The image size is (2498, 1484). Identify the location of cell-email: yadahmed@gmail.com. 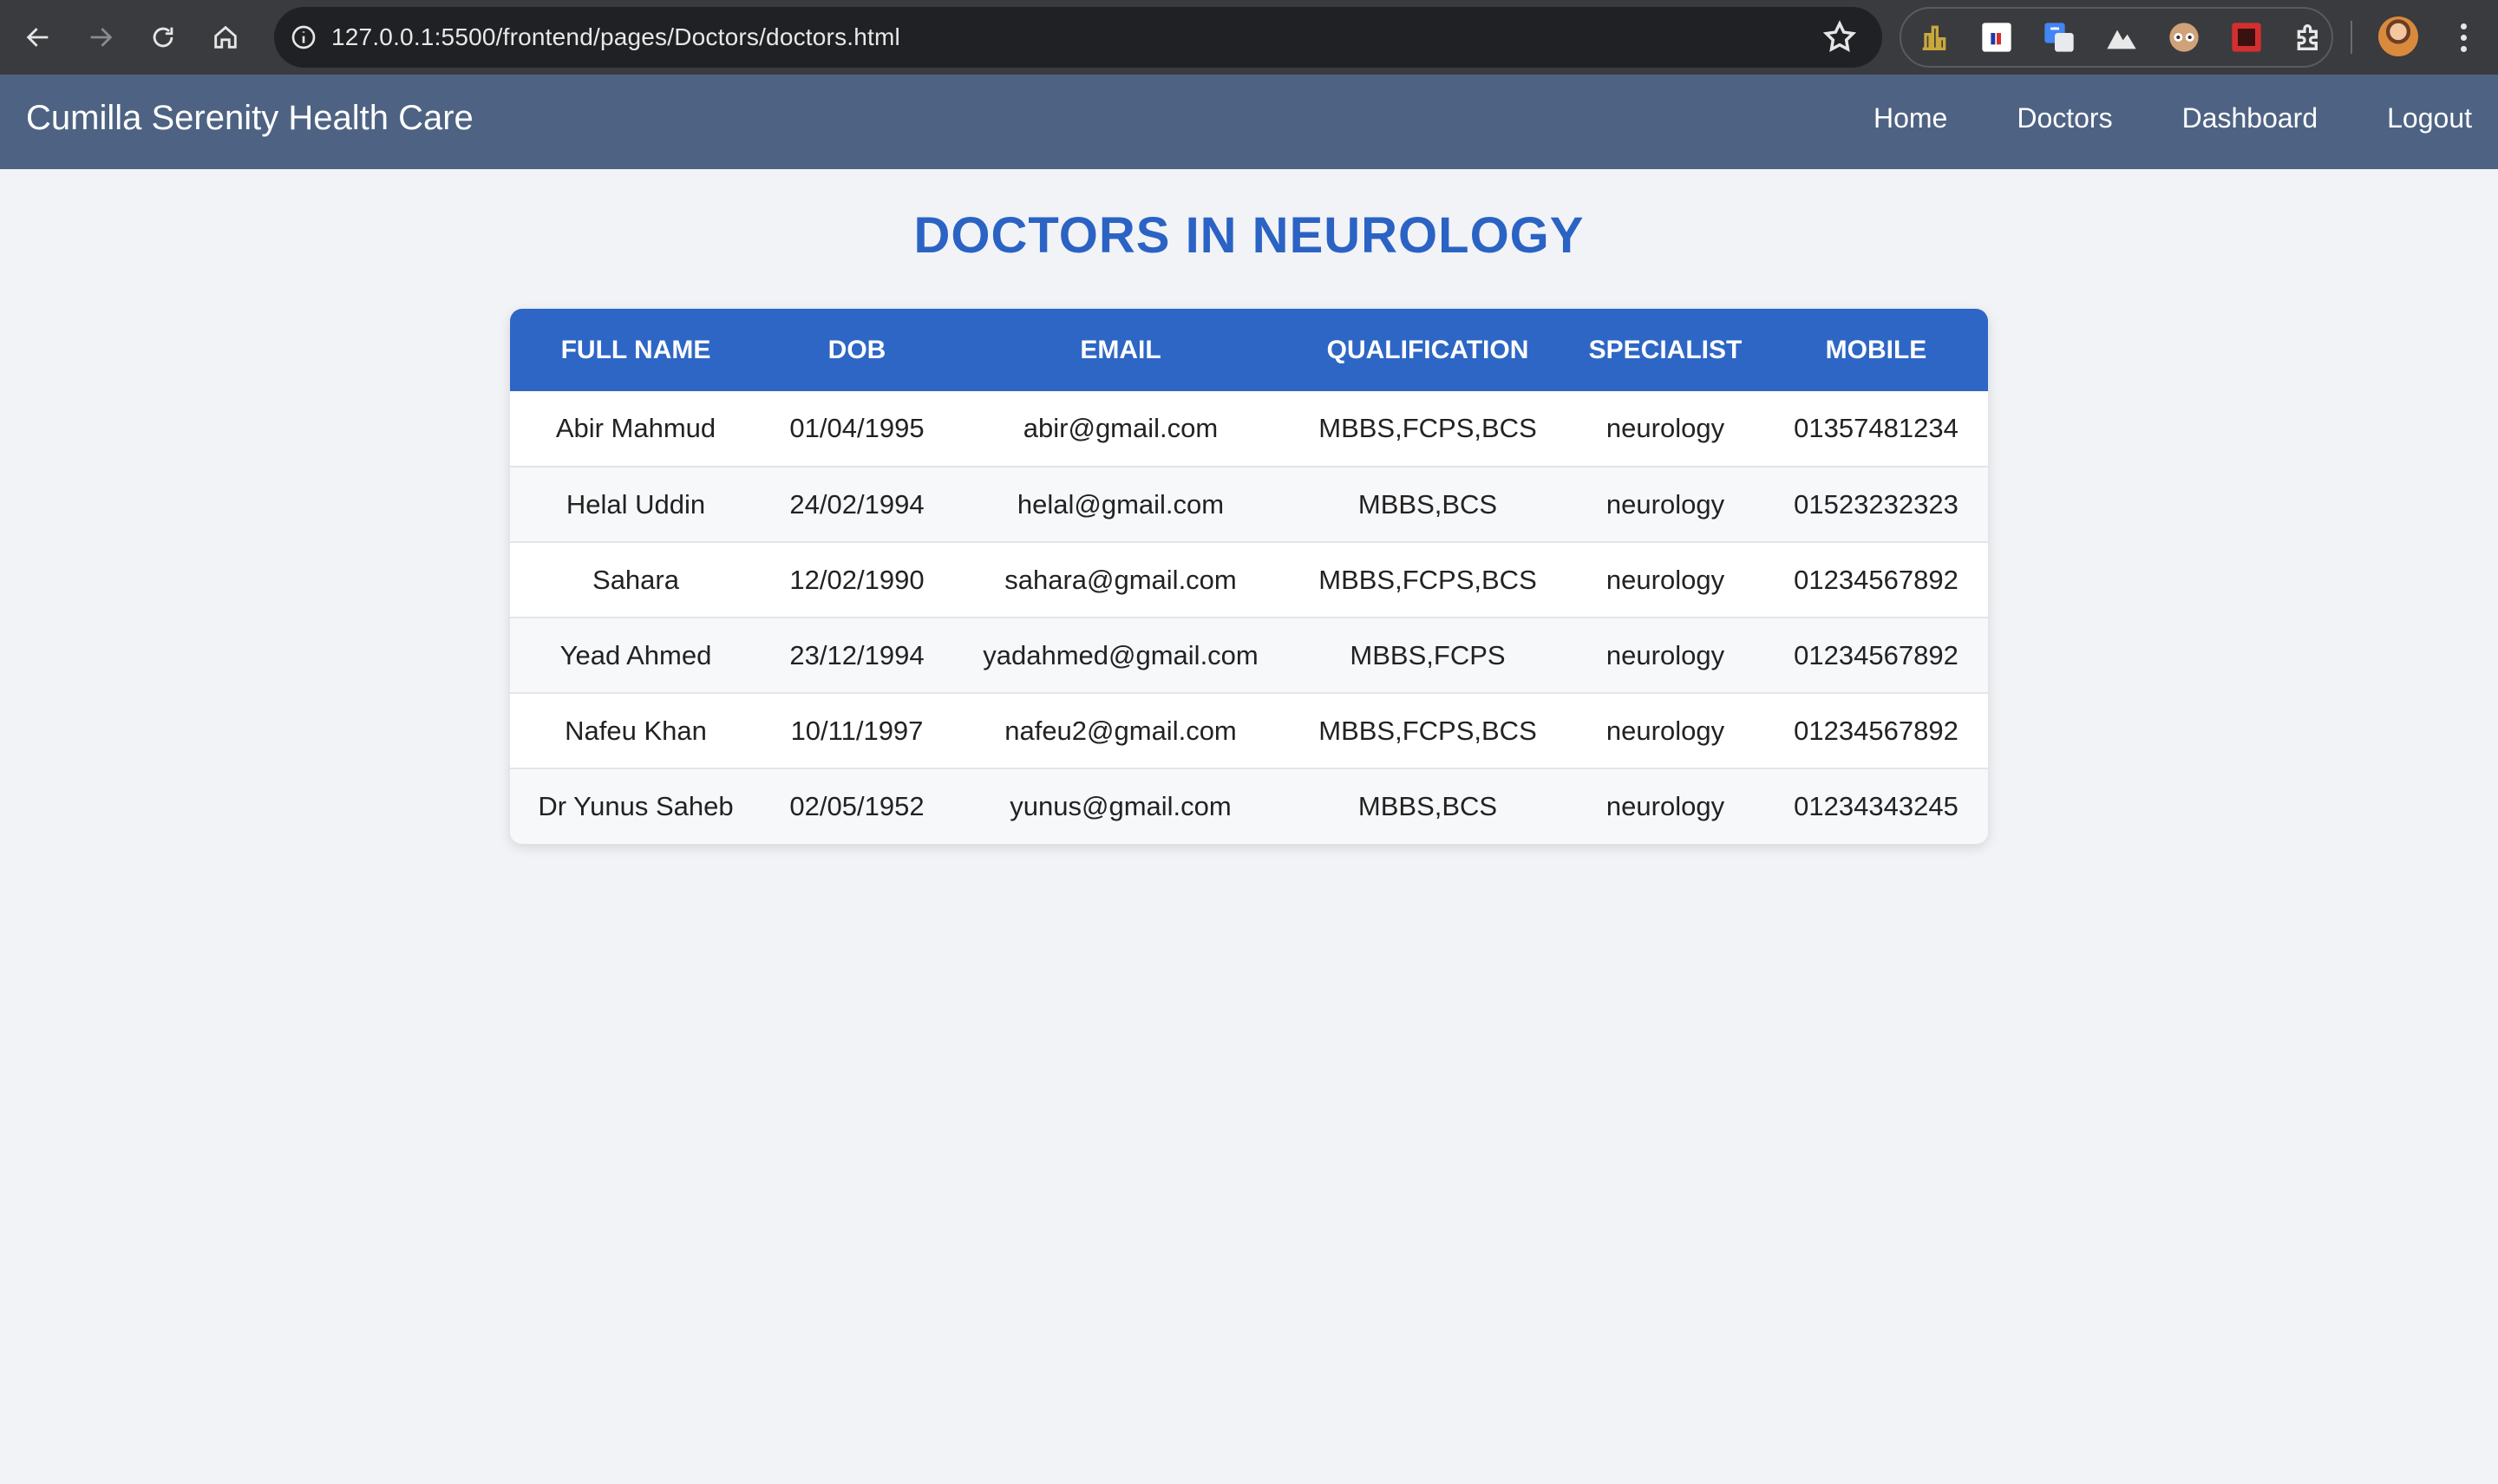
(1120, 655).